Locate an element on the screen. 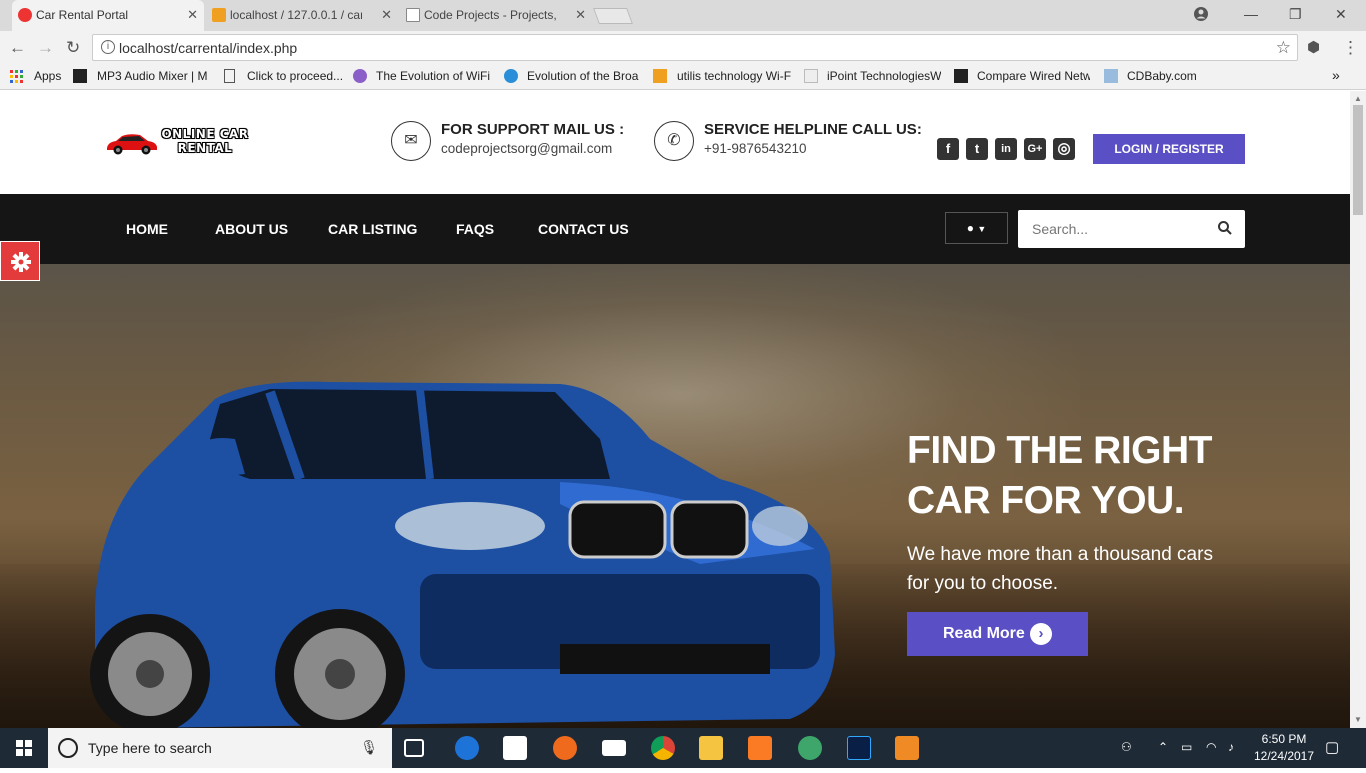  clock-time: 6:50 PM is located at coordinates (1284, 739).